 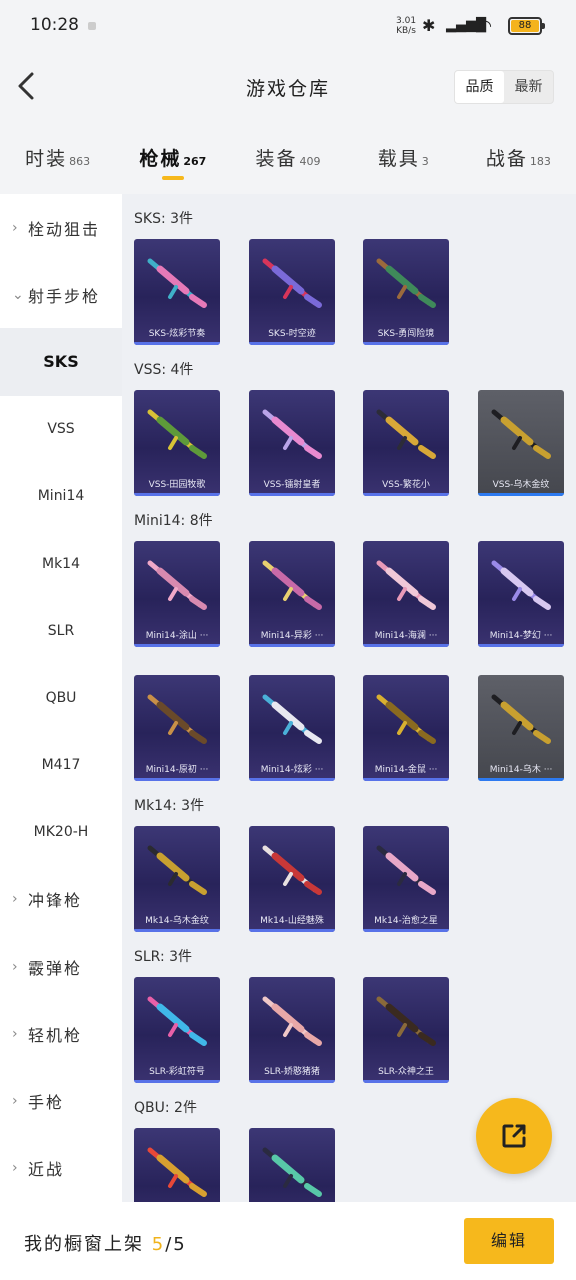 I want to click on tab-supplies: 战备 183, so click(x=518, y=160).